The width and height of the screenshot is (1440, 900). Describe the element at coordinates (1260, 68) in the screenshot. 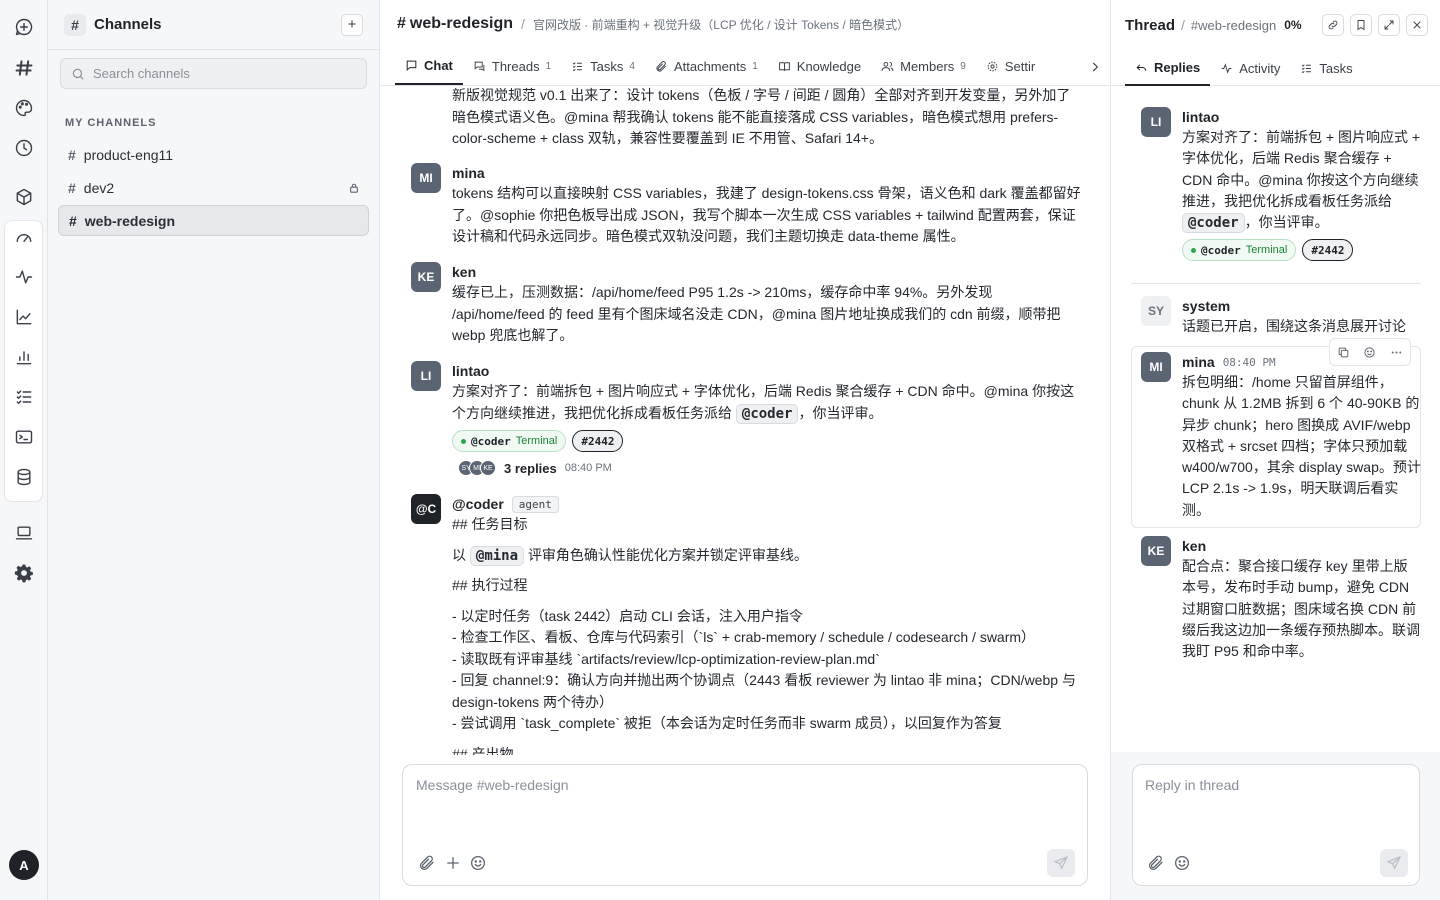

I see `tab-label: Activity` at that location.